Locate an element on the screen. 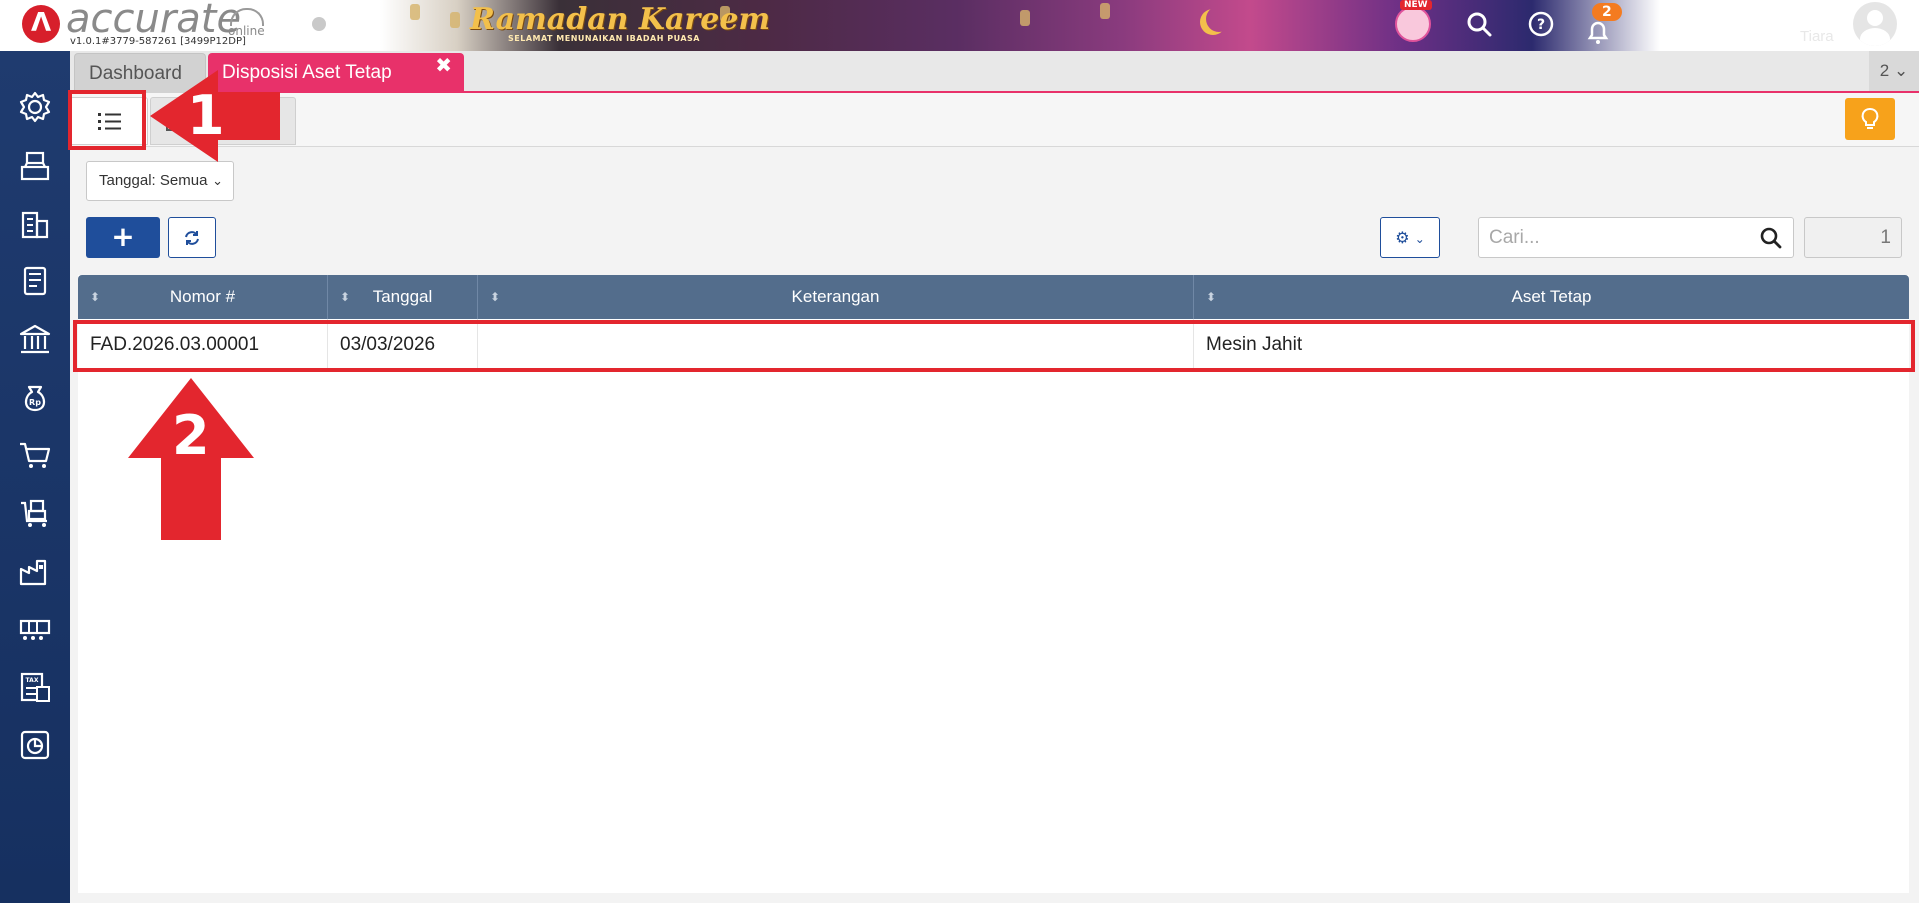  lightbulb-icon is located at coordinates (1870, 119).